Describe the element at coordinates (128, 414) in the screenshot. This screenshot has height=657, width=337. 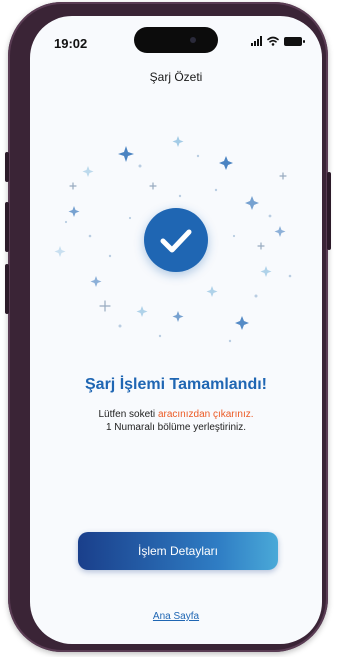
I see `message-text: Lütfen soketi` at that location.